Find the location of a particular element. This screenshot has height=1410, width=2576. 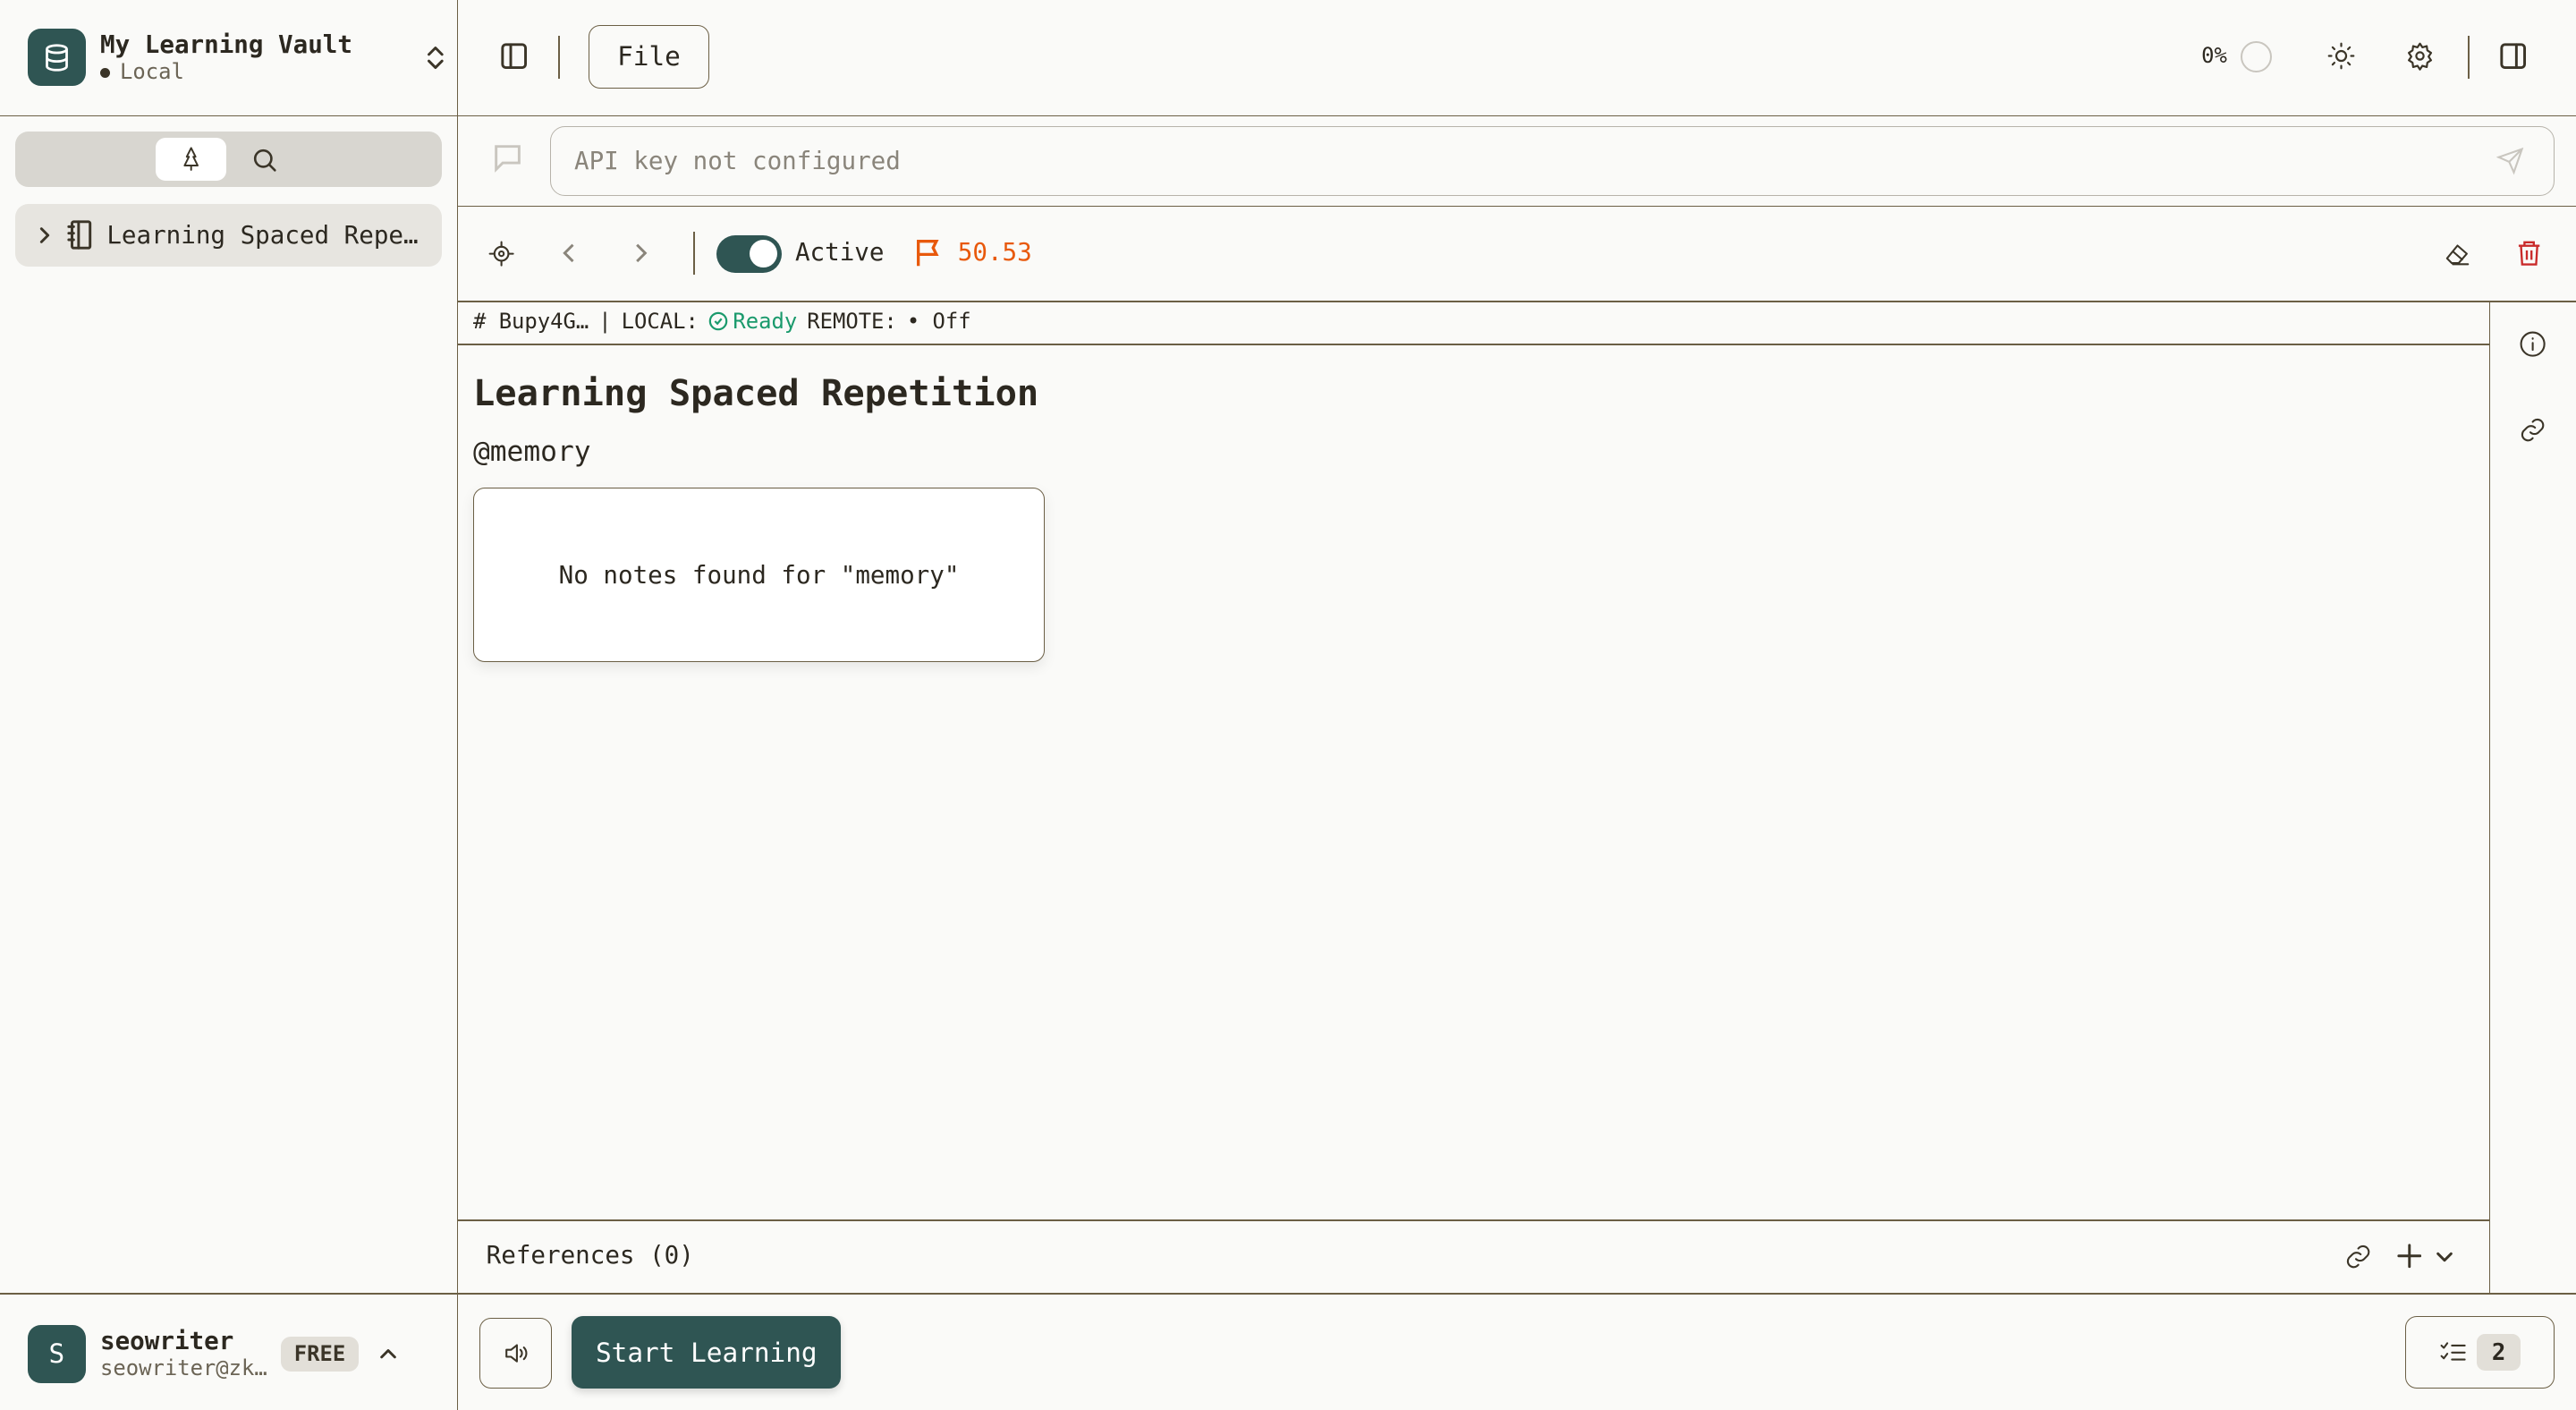

status-divider is located at coordinates (1473, 344).